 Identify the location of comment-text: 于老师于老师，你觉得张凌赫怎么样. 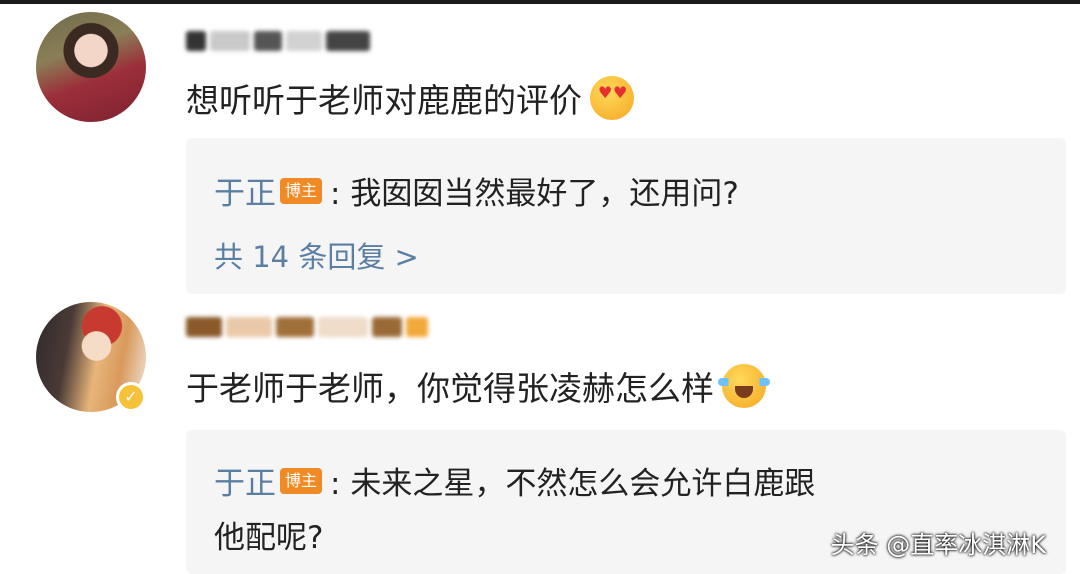
(478, 386).